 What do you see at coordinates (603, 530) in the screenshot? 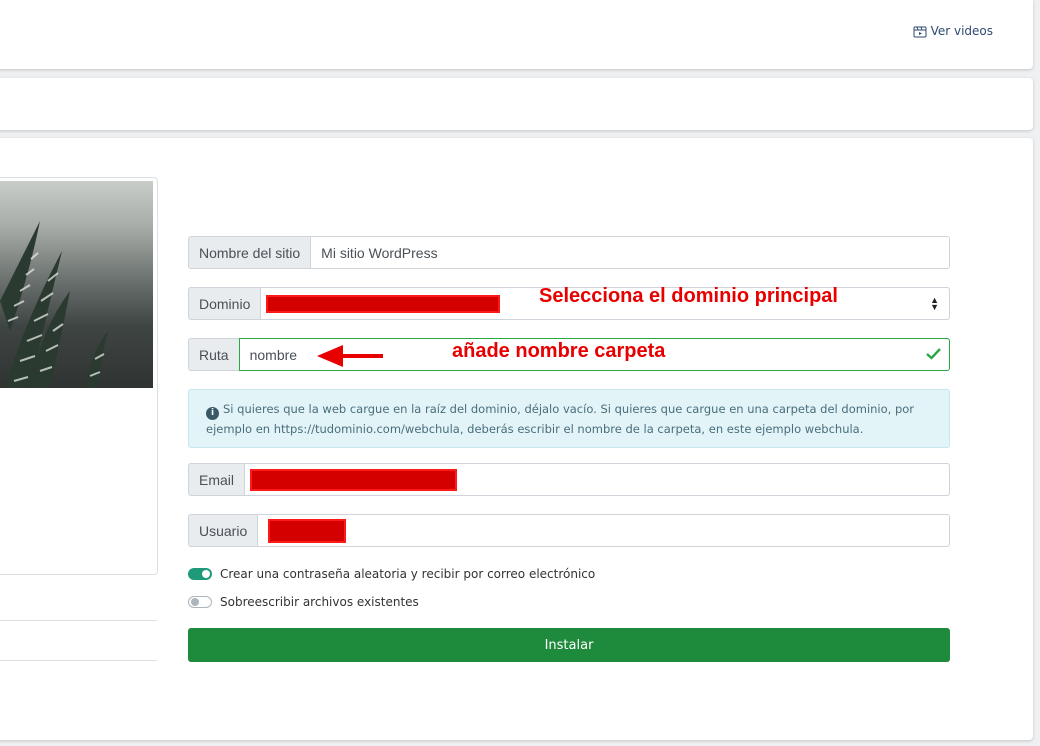
I see `user-input` at bounding box center [603, 530].